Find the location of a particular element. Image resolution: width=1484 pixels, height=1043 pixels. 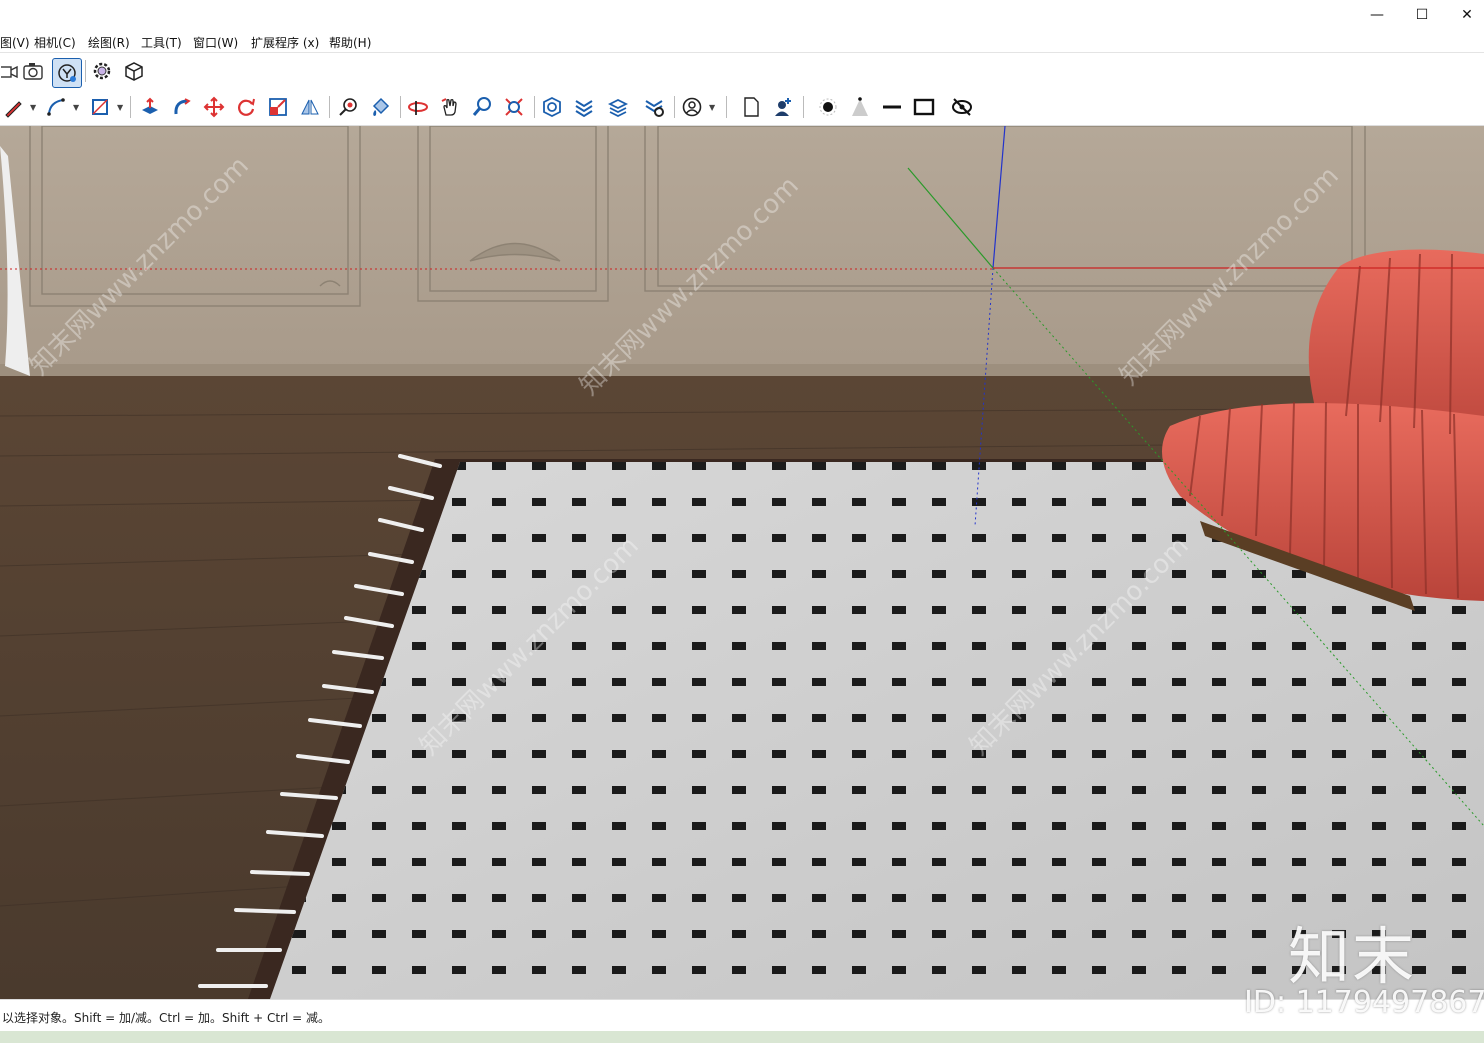

rotate-icon is located at coordinates (246, 107).